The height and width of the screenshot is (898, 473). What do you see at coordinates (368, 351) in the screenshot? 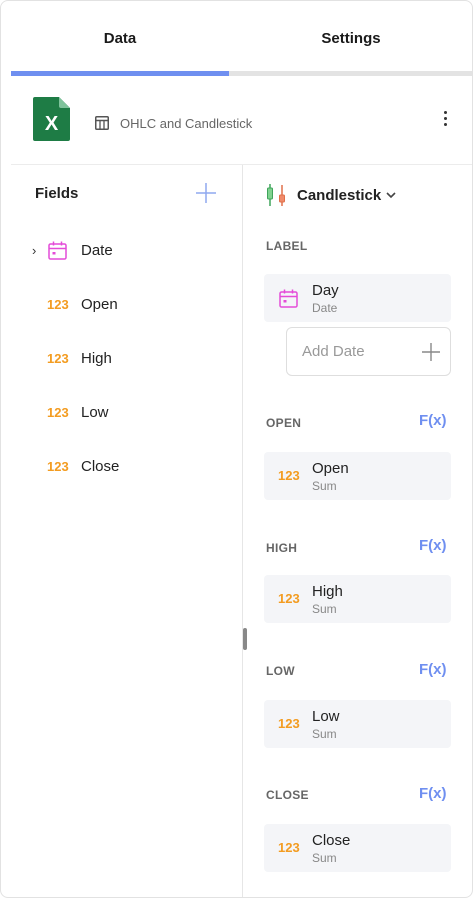
I see `add-date-field: Add Date` at bounding box center [368, 351].